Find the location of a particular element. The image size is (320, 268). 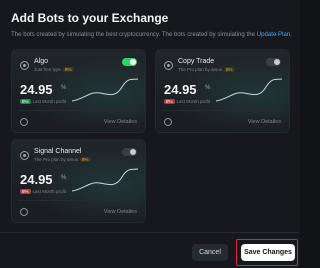

dialog-title: Add Bots to your Exchange is located at coordinates (90, 18).